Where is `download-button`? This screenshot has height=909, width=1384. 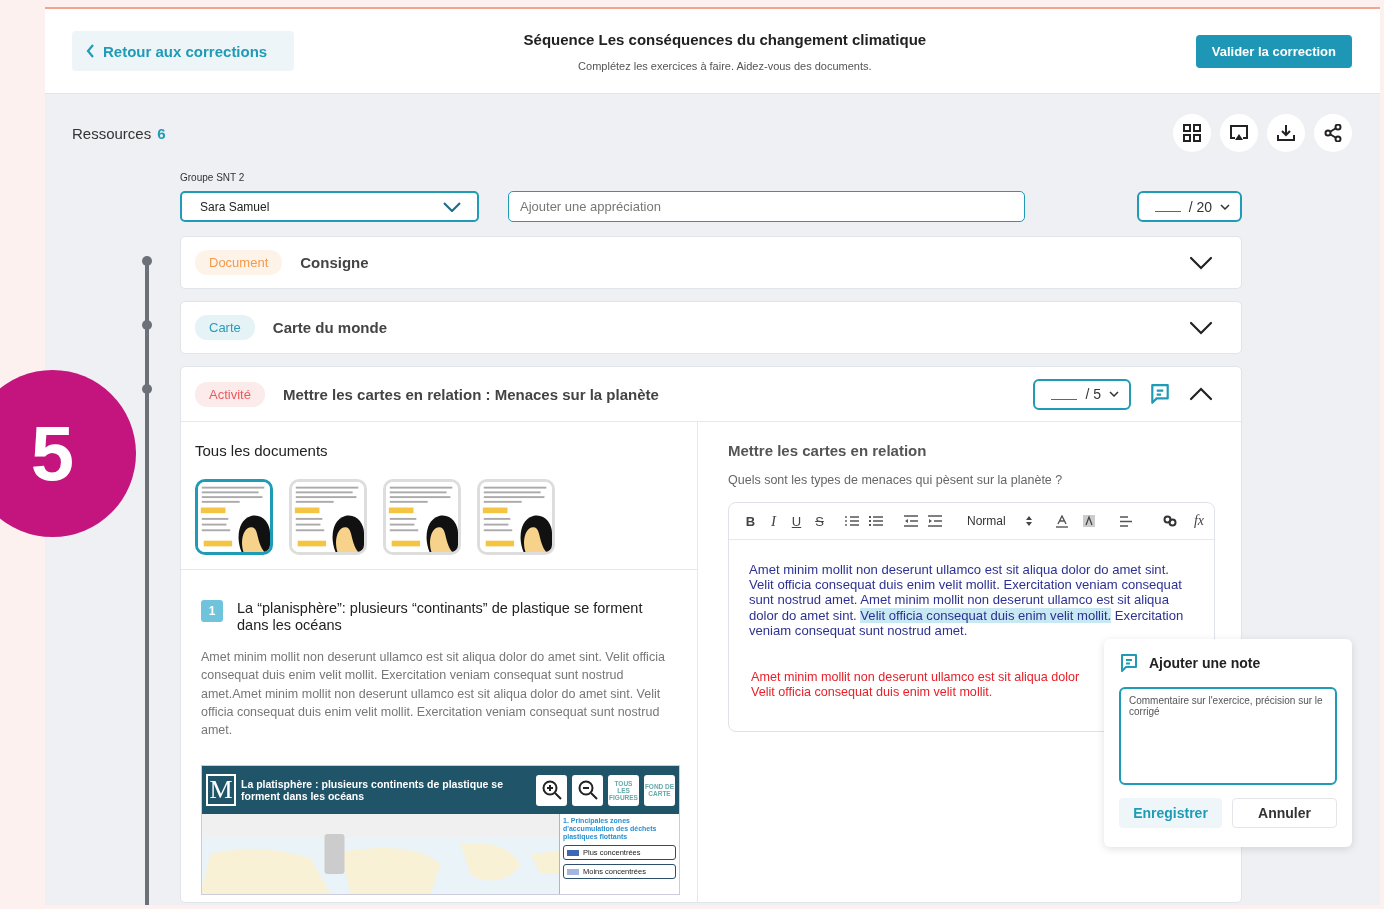
download-button is located at coordinates (1286, 133).